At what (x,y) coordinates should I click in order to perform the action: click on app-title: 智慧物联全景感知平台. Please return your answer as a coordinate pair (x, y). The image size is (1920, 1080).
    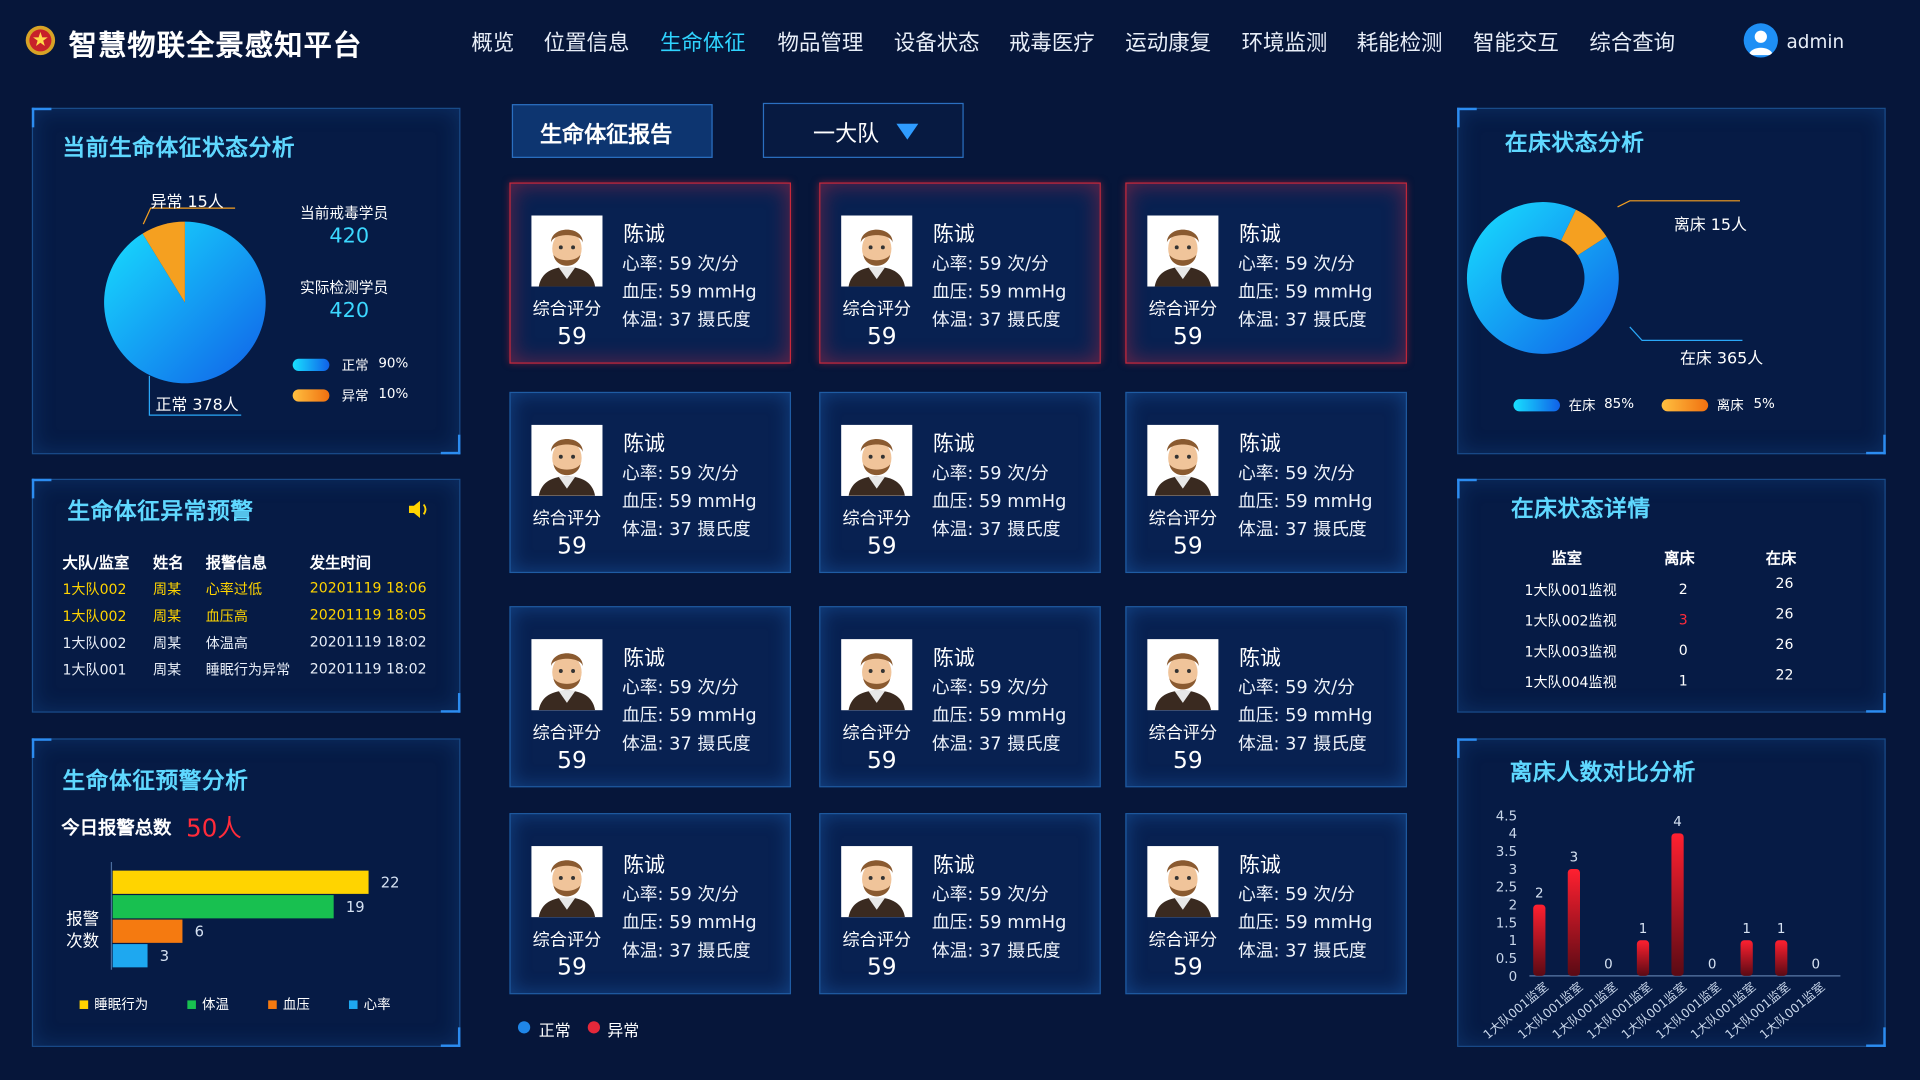
    Looking at the image, I should click on (215, 46).